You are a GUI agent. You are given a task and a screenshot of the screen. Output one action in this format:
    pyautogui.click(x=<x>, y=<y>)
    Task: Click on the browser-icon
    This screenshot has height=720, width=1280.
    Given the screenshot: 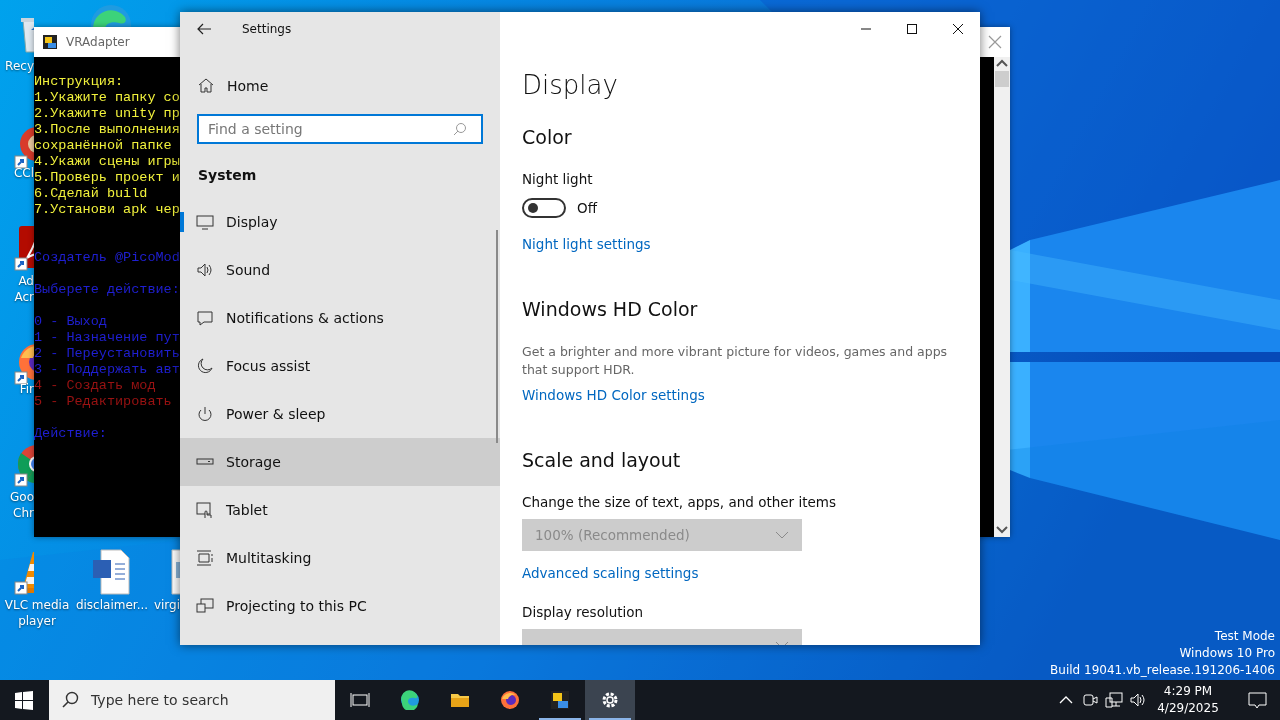 What is the action you would take?
    pyautogui.click(x=410, y=700)
    